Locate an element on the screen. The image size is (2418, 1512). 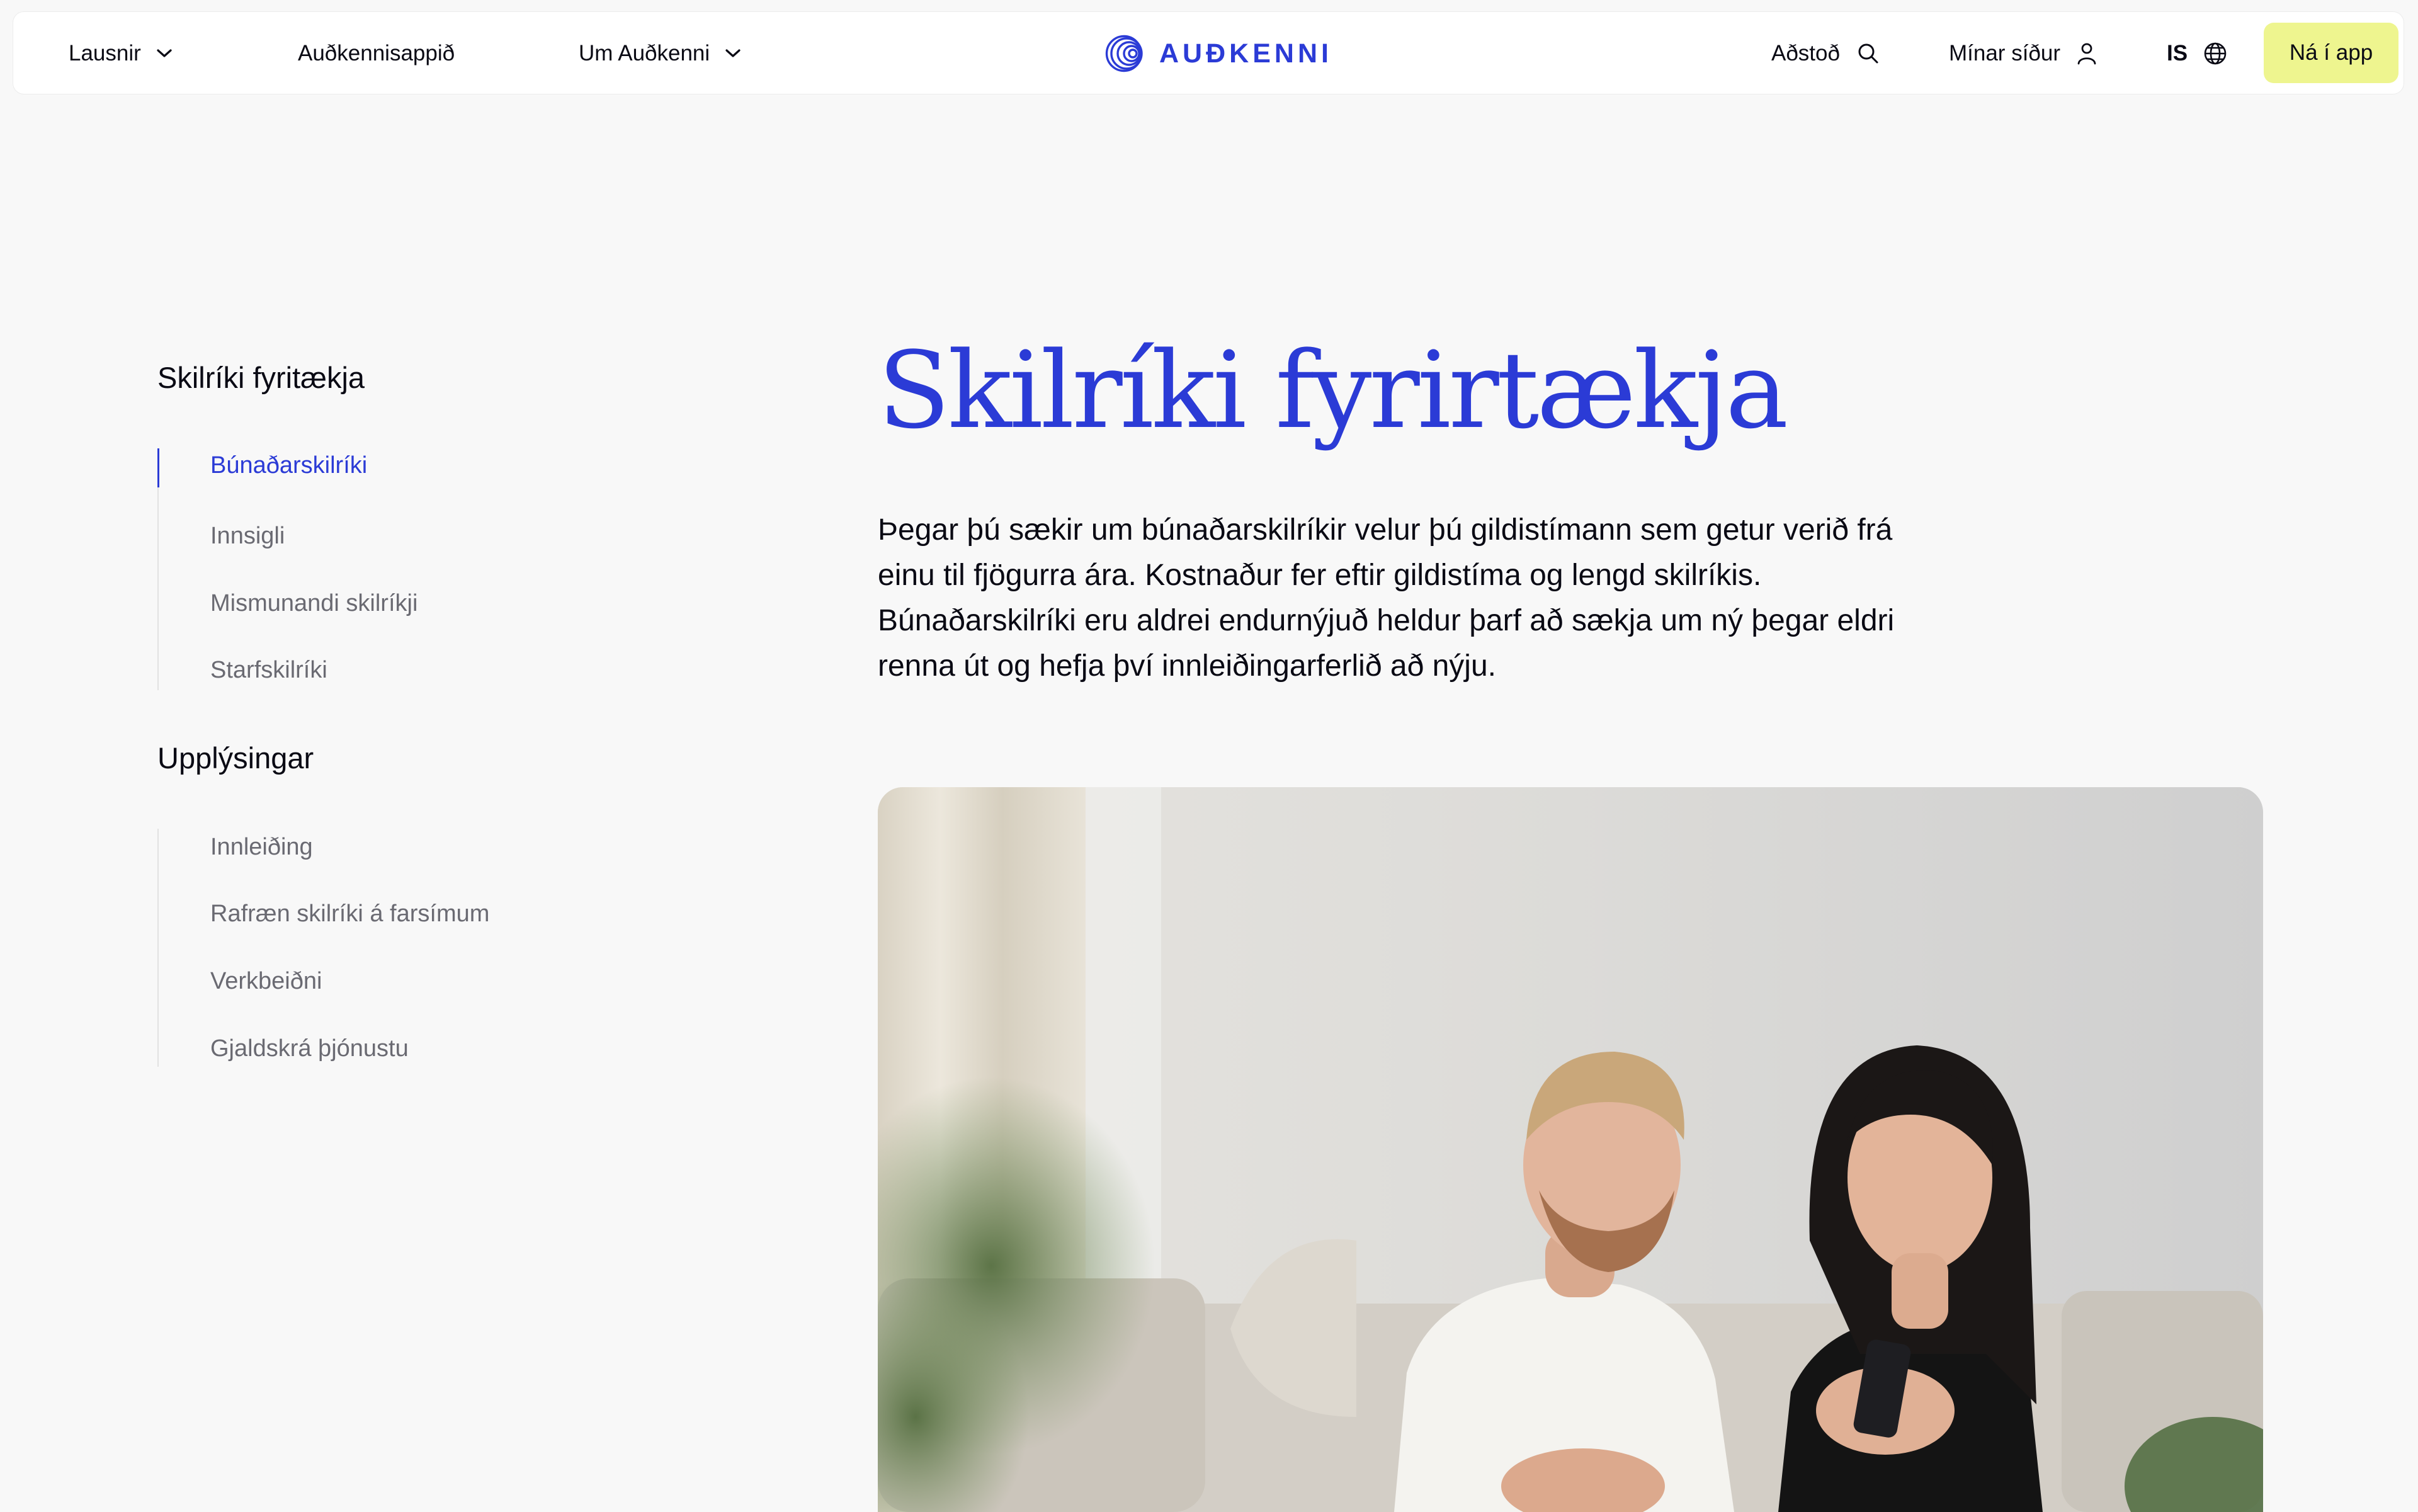
sidebar-section-title: Upplýsingar is located at coordinates (235, 758).